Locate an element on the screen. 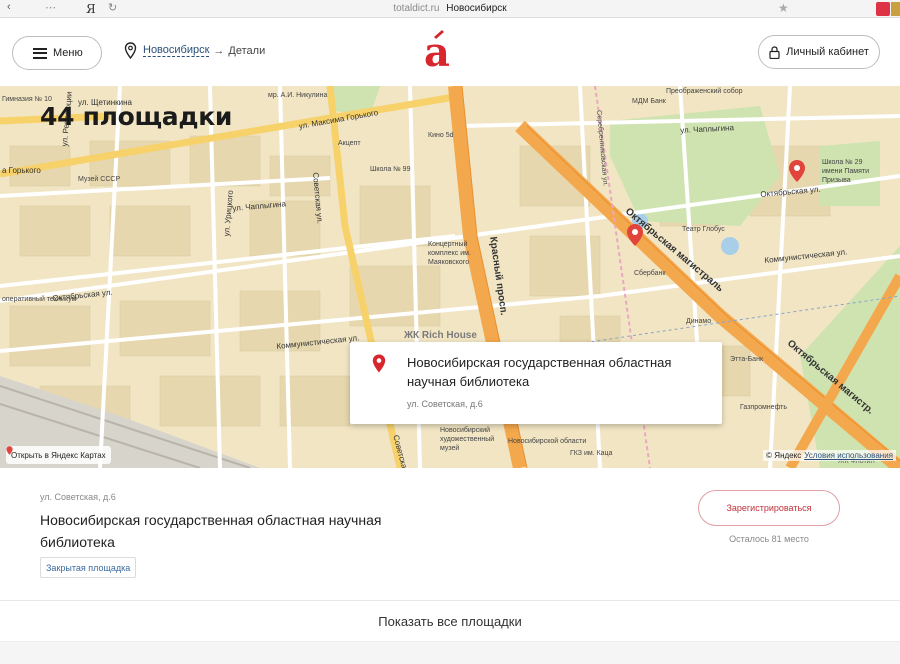  map-label: Театр Глобус is located at coordinates (703, 229).